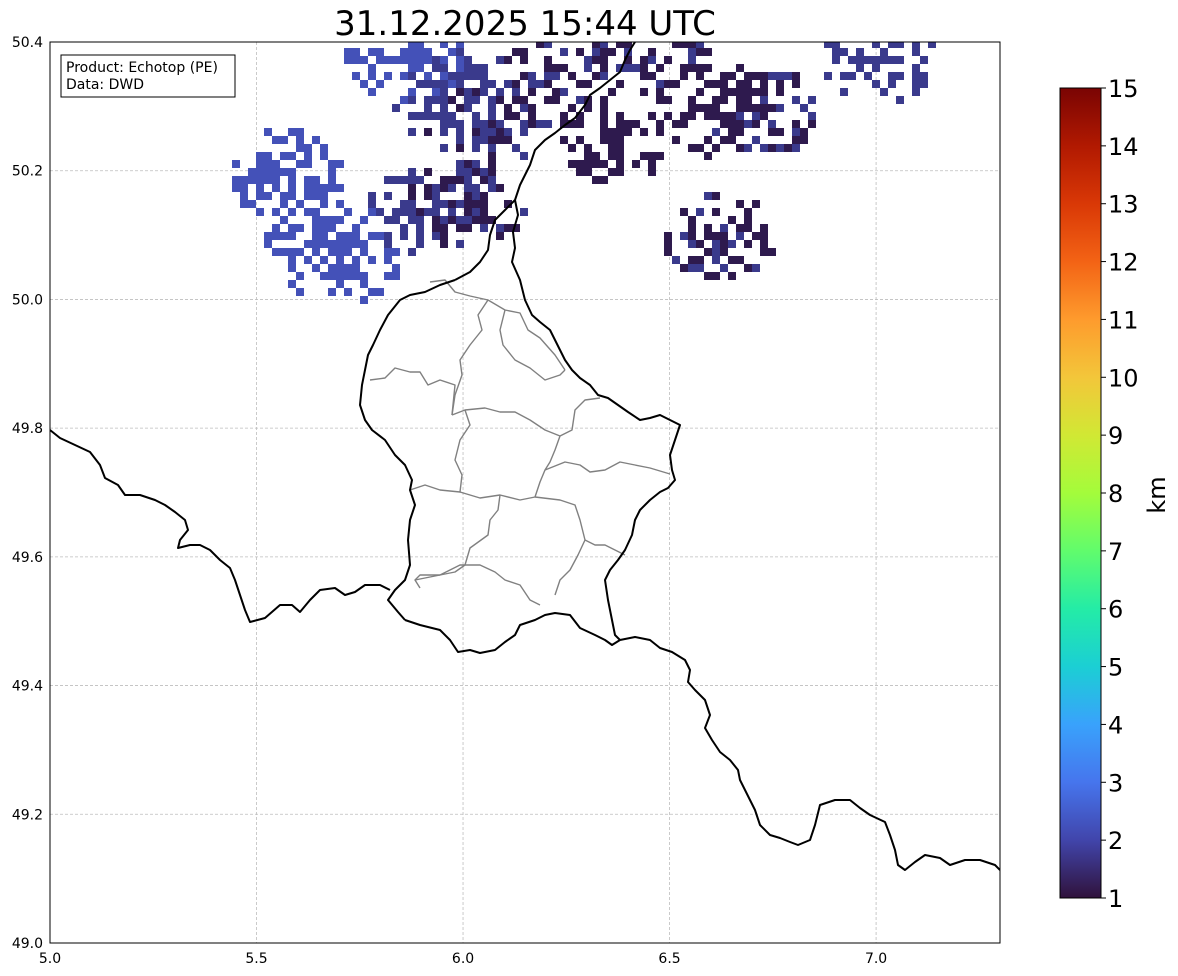 This screenshot has width=1178, height=976. I want to click on x-tick-label: 7.0, so click(876, 959).